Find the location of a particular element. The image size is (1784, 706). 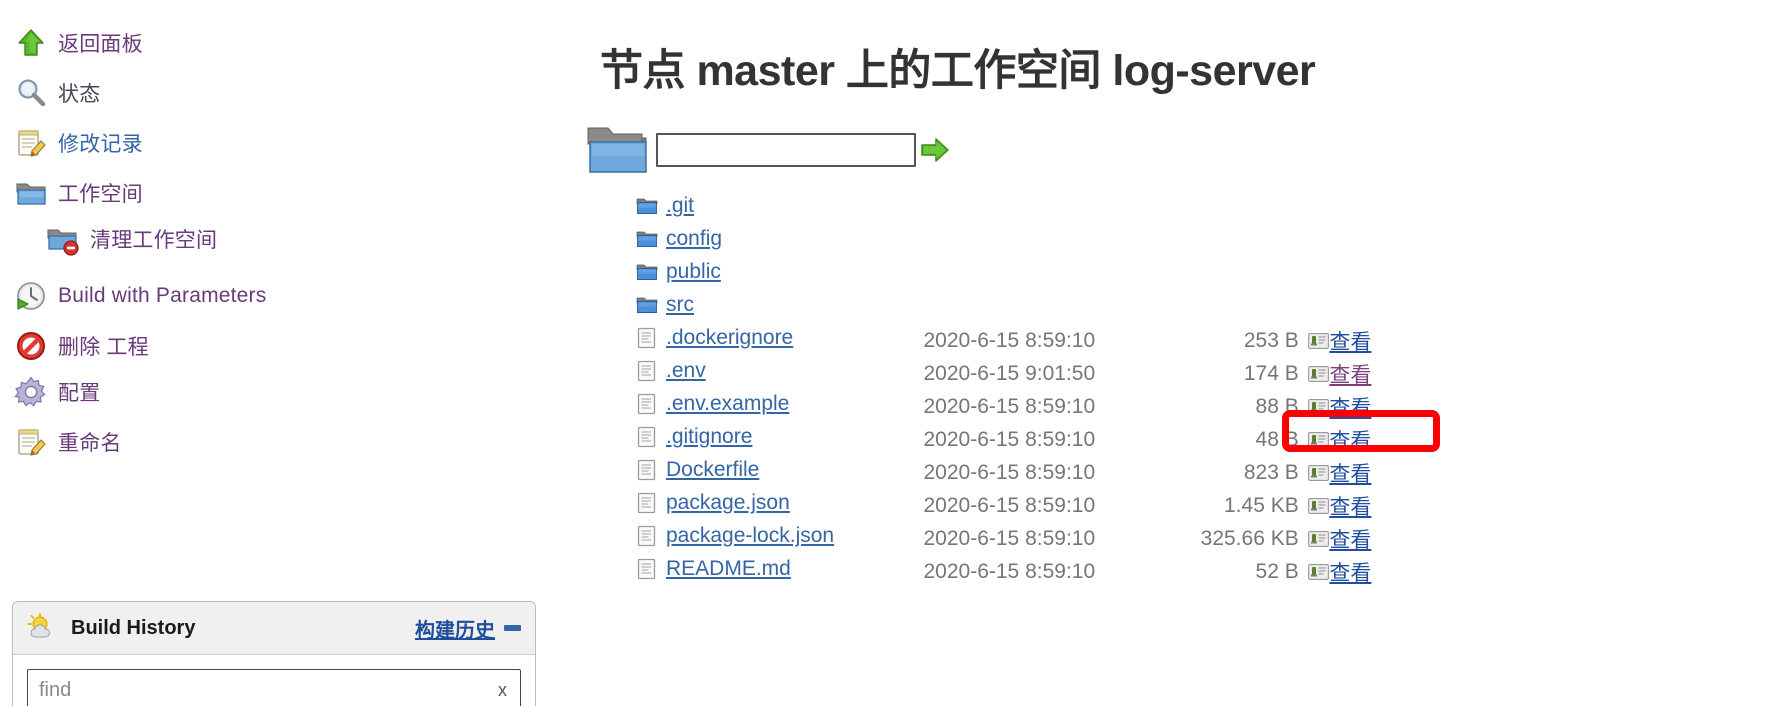

file-name-cell: package-lock.json is located at coordinates (780, 538).